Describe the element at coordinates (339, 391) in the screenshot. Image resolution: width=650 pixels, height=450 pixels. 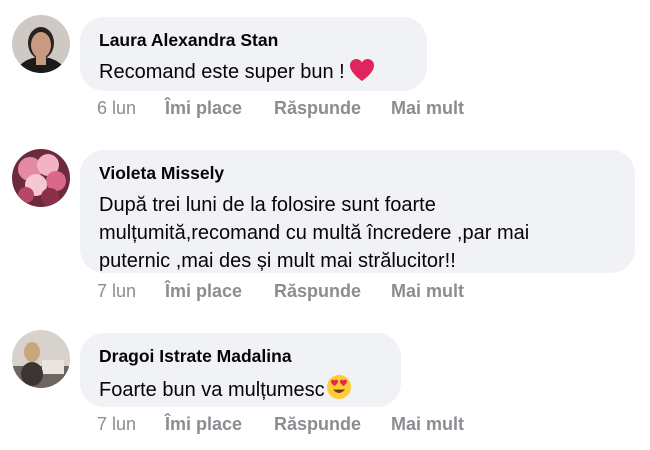
I see `heart-eyes-emoji` at that location.